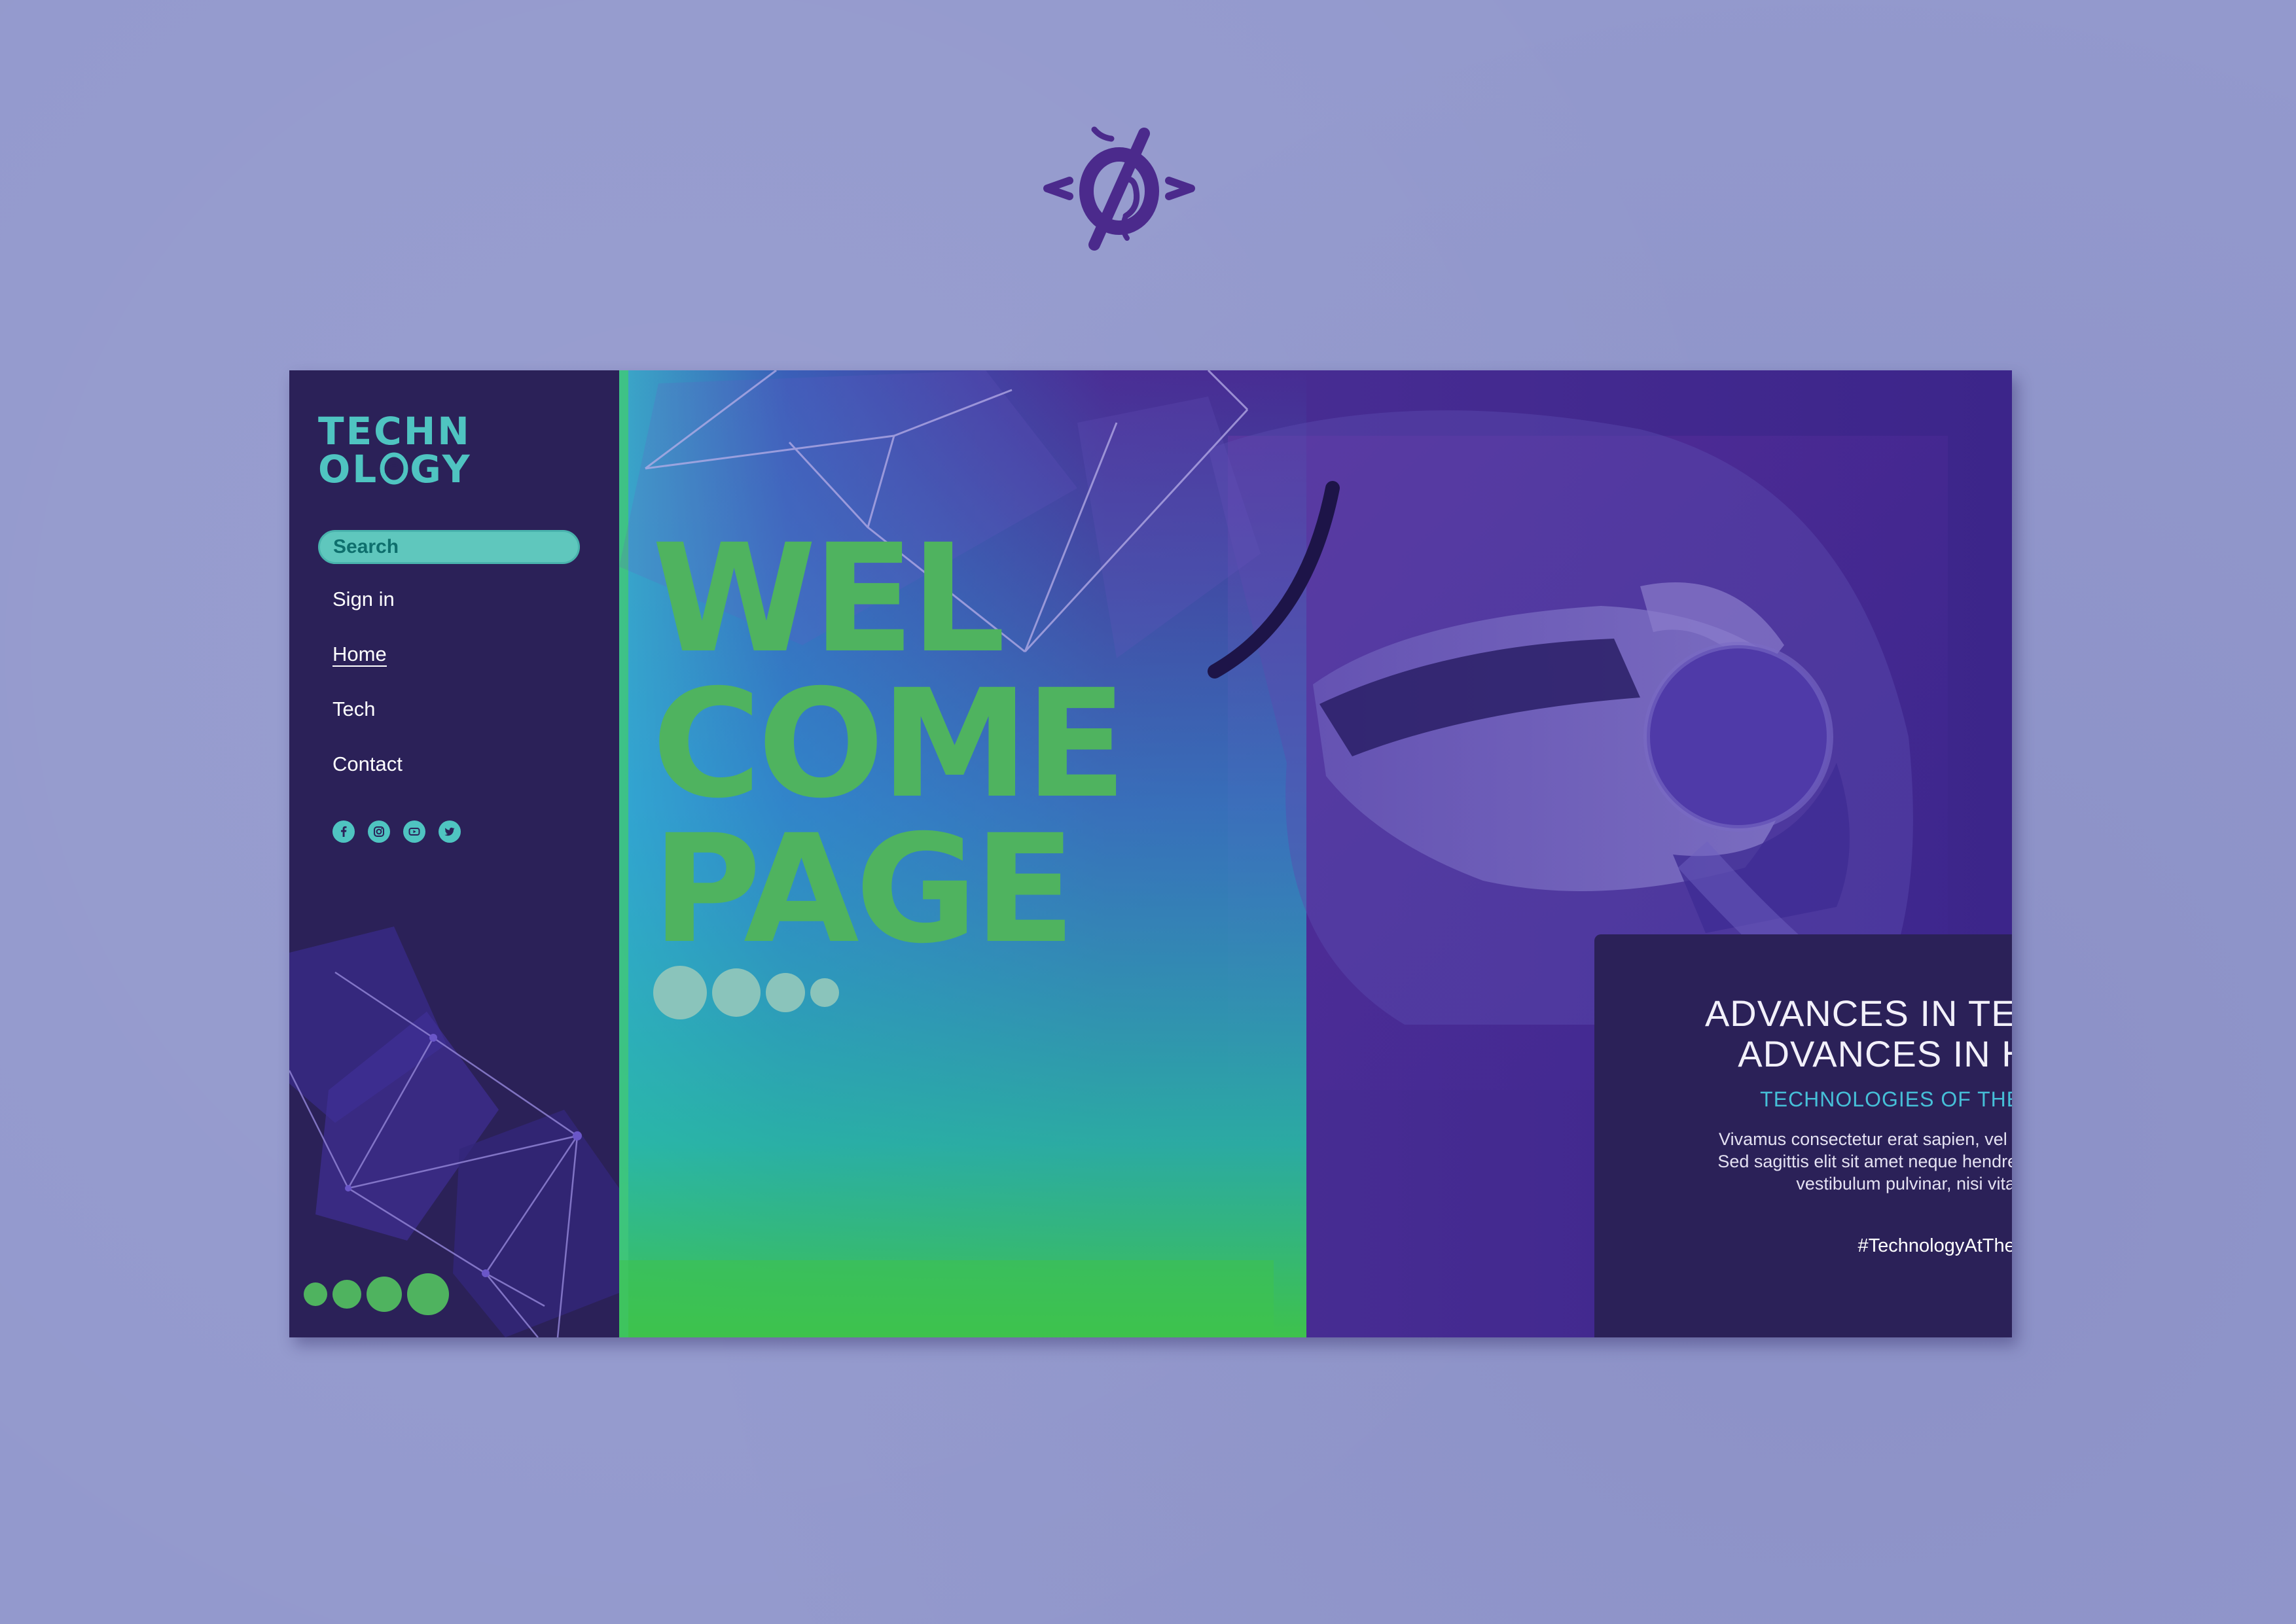 Image resolution: width=2296 pixels, height=1624 pixels. I want to click on hero-title-line: COME, so click(889, 744).